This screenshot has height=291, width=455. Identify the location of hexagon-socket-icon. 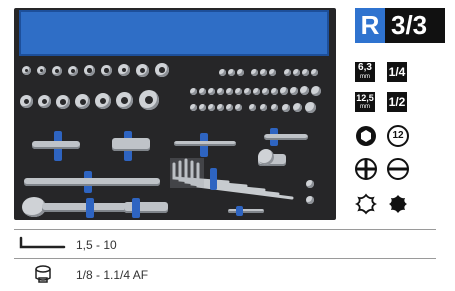
(366, 136).